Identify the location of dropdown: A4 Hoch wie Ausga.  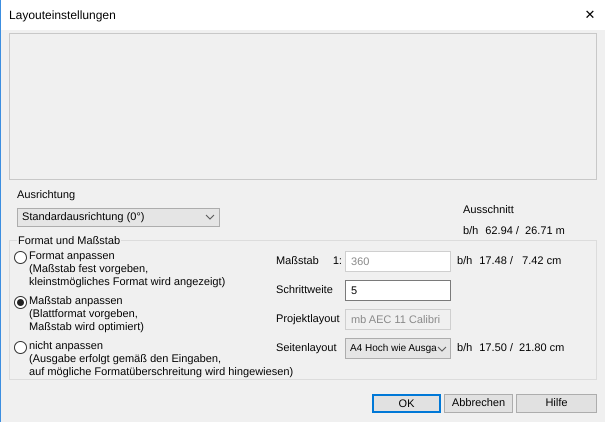
(398, 348).